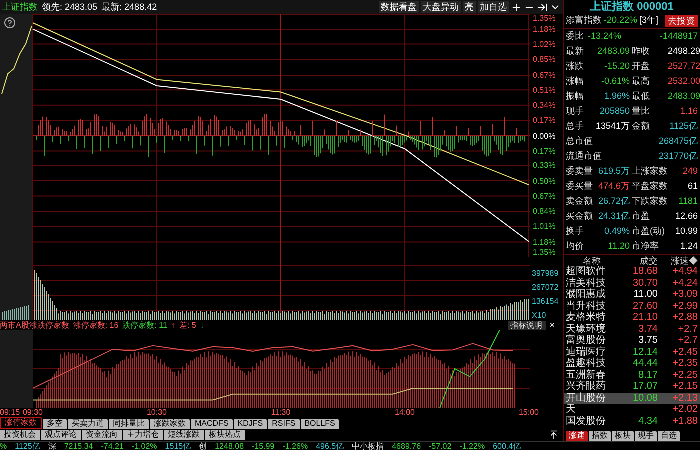 This screenshot has width=700, height=450. I want to click on toolbar-button: 大盘异动, so click(441, 7).